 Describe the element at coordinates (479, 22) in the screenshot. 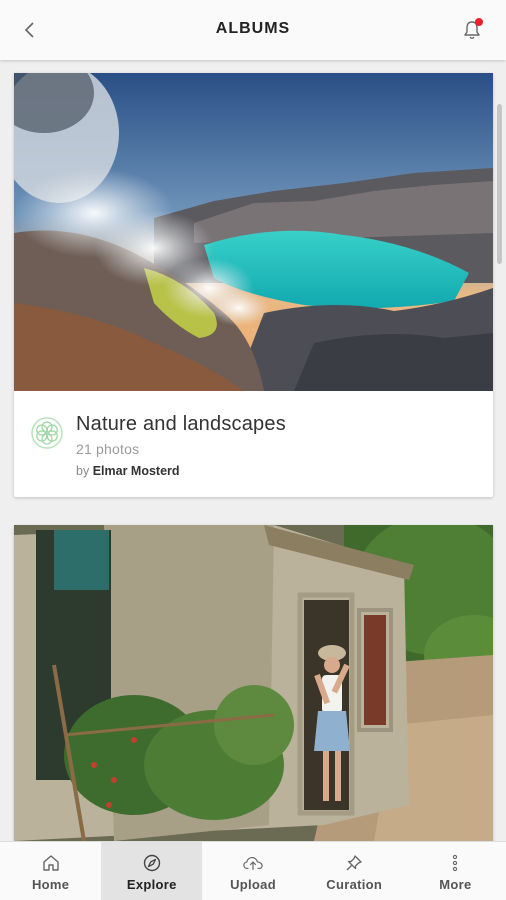

I see `notification-badge` at that location.